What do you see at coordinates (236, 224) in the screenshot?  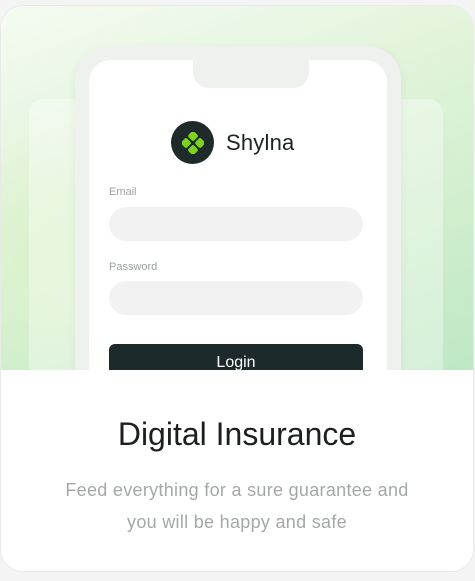 I see `email-field` at bounding box center [236, 224].